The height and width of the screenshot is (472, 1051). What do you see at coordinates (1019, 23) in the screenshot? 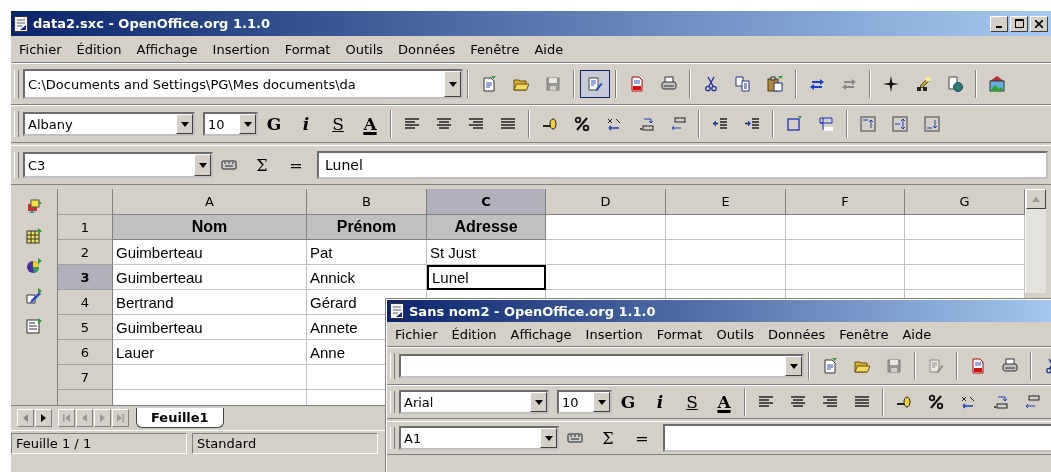
I see `maximize-button` at bounding box center [1019, 23].